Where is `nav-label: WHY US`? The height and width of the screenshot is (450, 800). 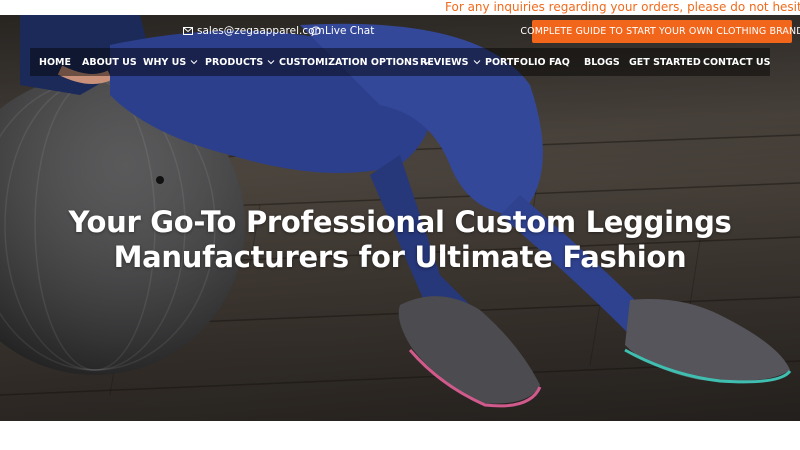 nav-label: WHY US is located at coordinates (165, 62).